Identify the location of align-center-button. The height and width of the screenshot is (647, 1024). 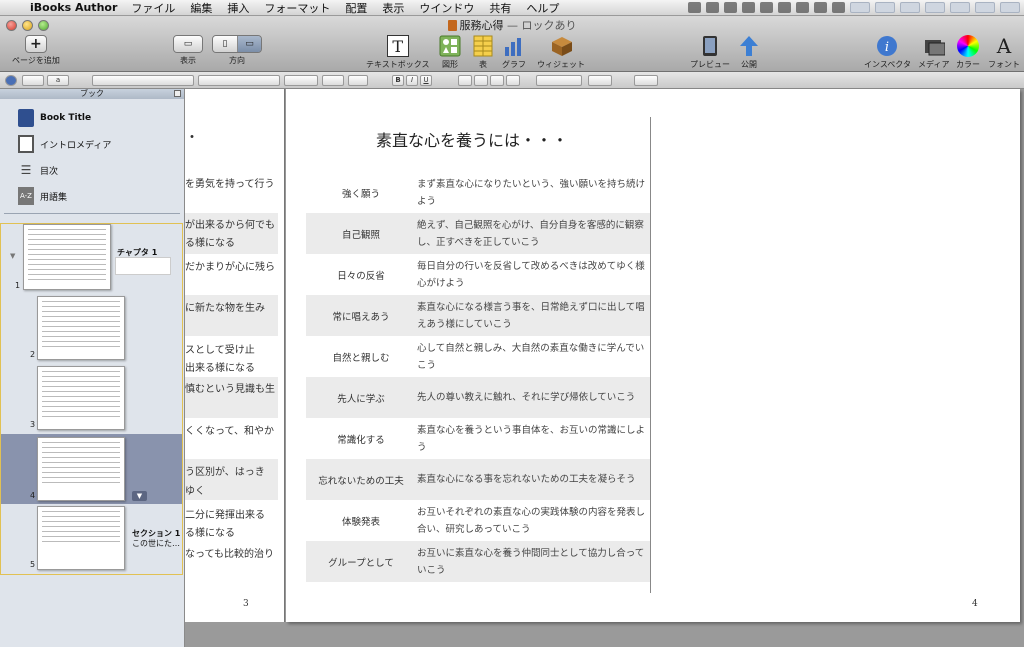
(481, 80).